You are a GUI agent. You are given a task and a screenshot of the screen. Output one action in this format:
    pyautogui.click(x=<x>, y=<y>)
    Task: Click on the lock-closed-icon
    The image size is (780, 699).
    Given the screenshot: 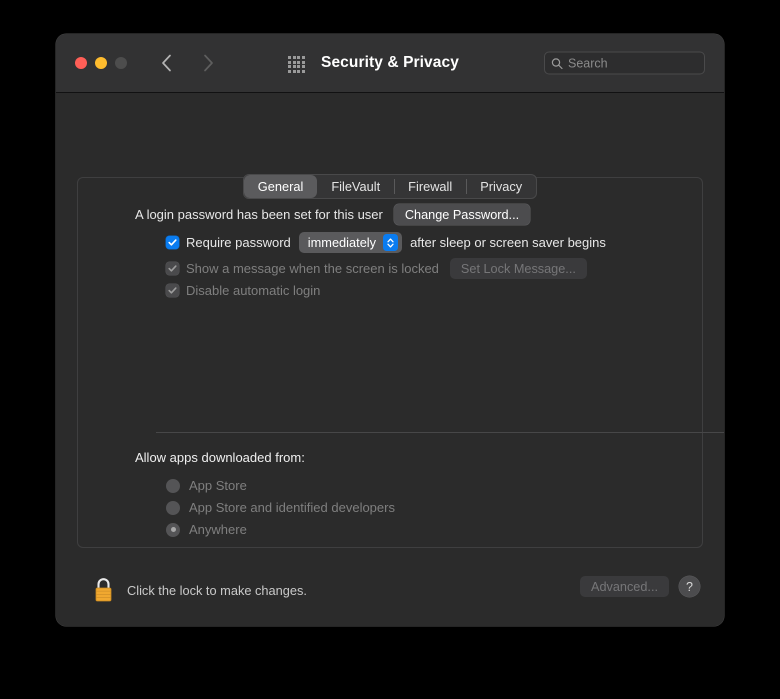 What is the action you would take?
    pyautogui.click(x=103, y=590)
    